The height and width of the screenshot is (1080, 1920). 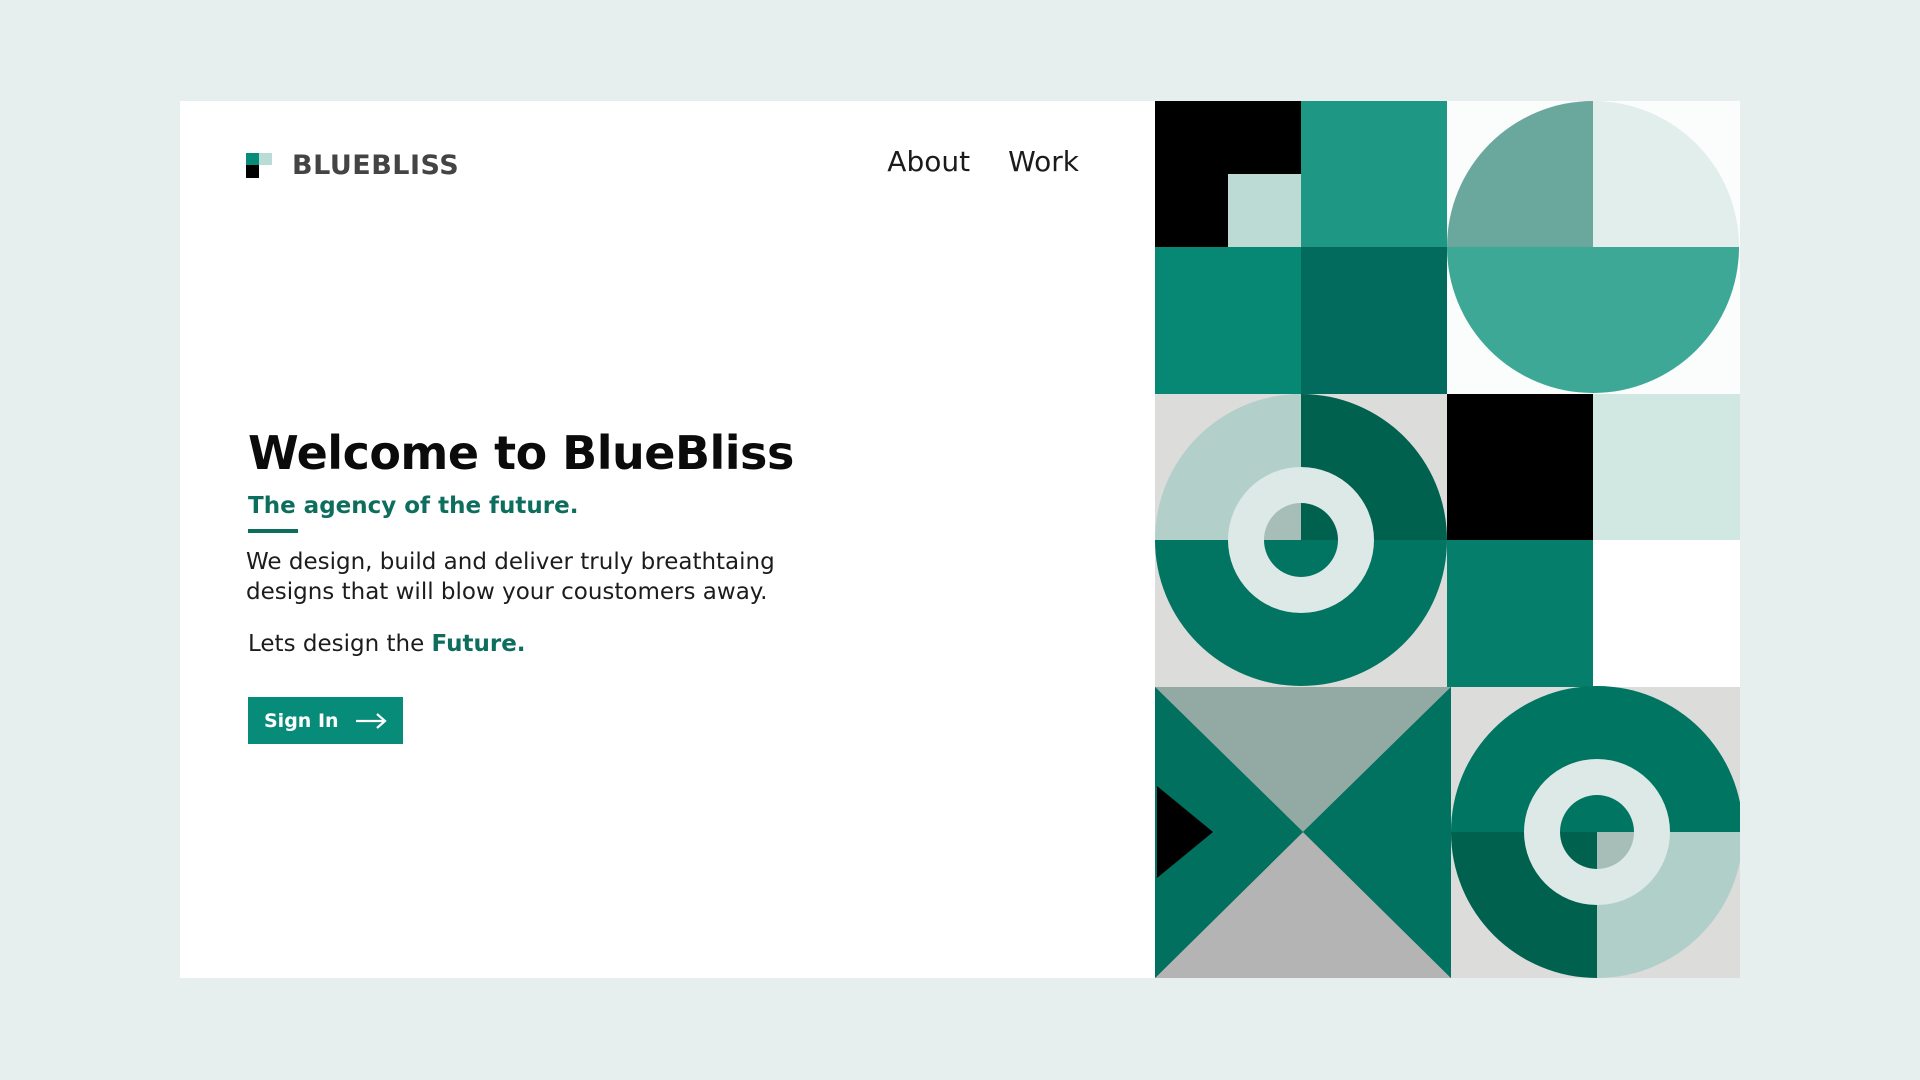 I want to click on subtitle-underline, so click(x=273, y=531).